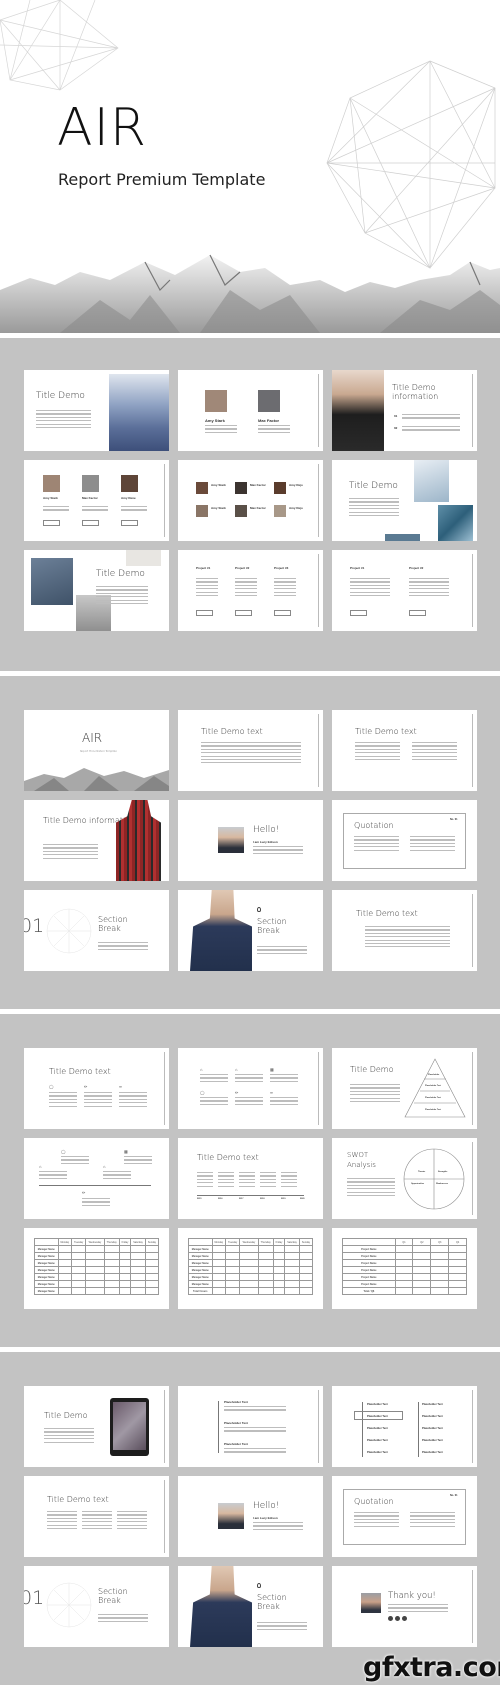  What do you see at coordinates (96, 1426) in the screenshot?
I see `slide-tablet: Title Demo` at bounding box center [96, 1426].